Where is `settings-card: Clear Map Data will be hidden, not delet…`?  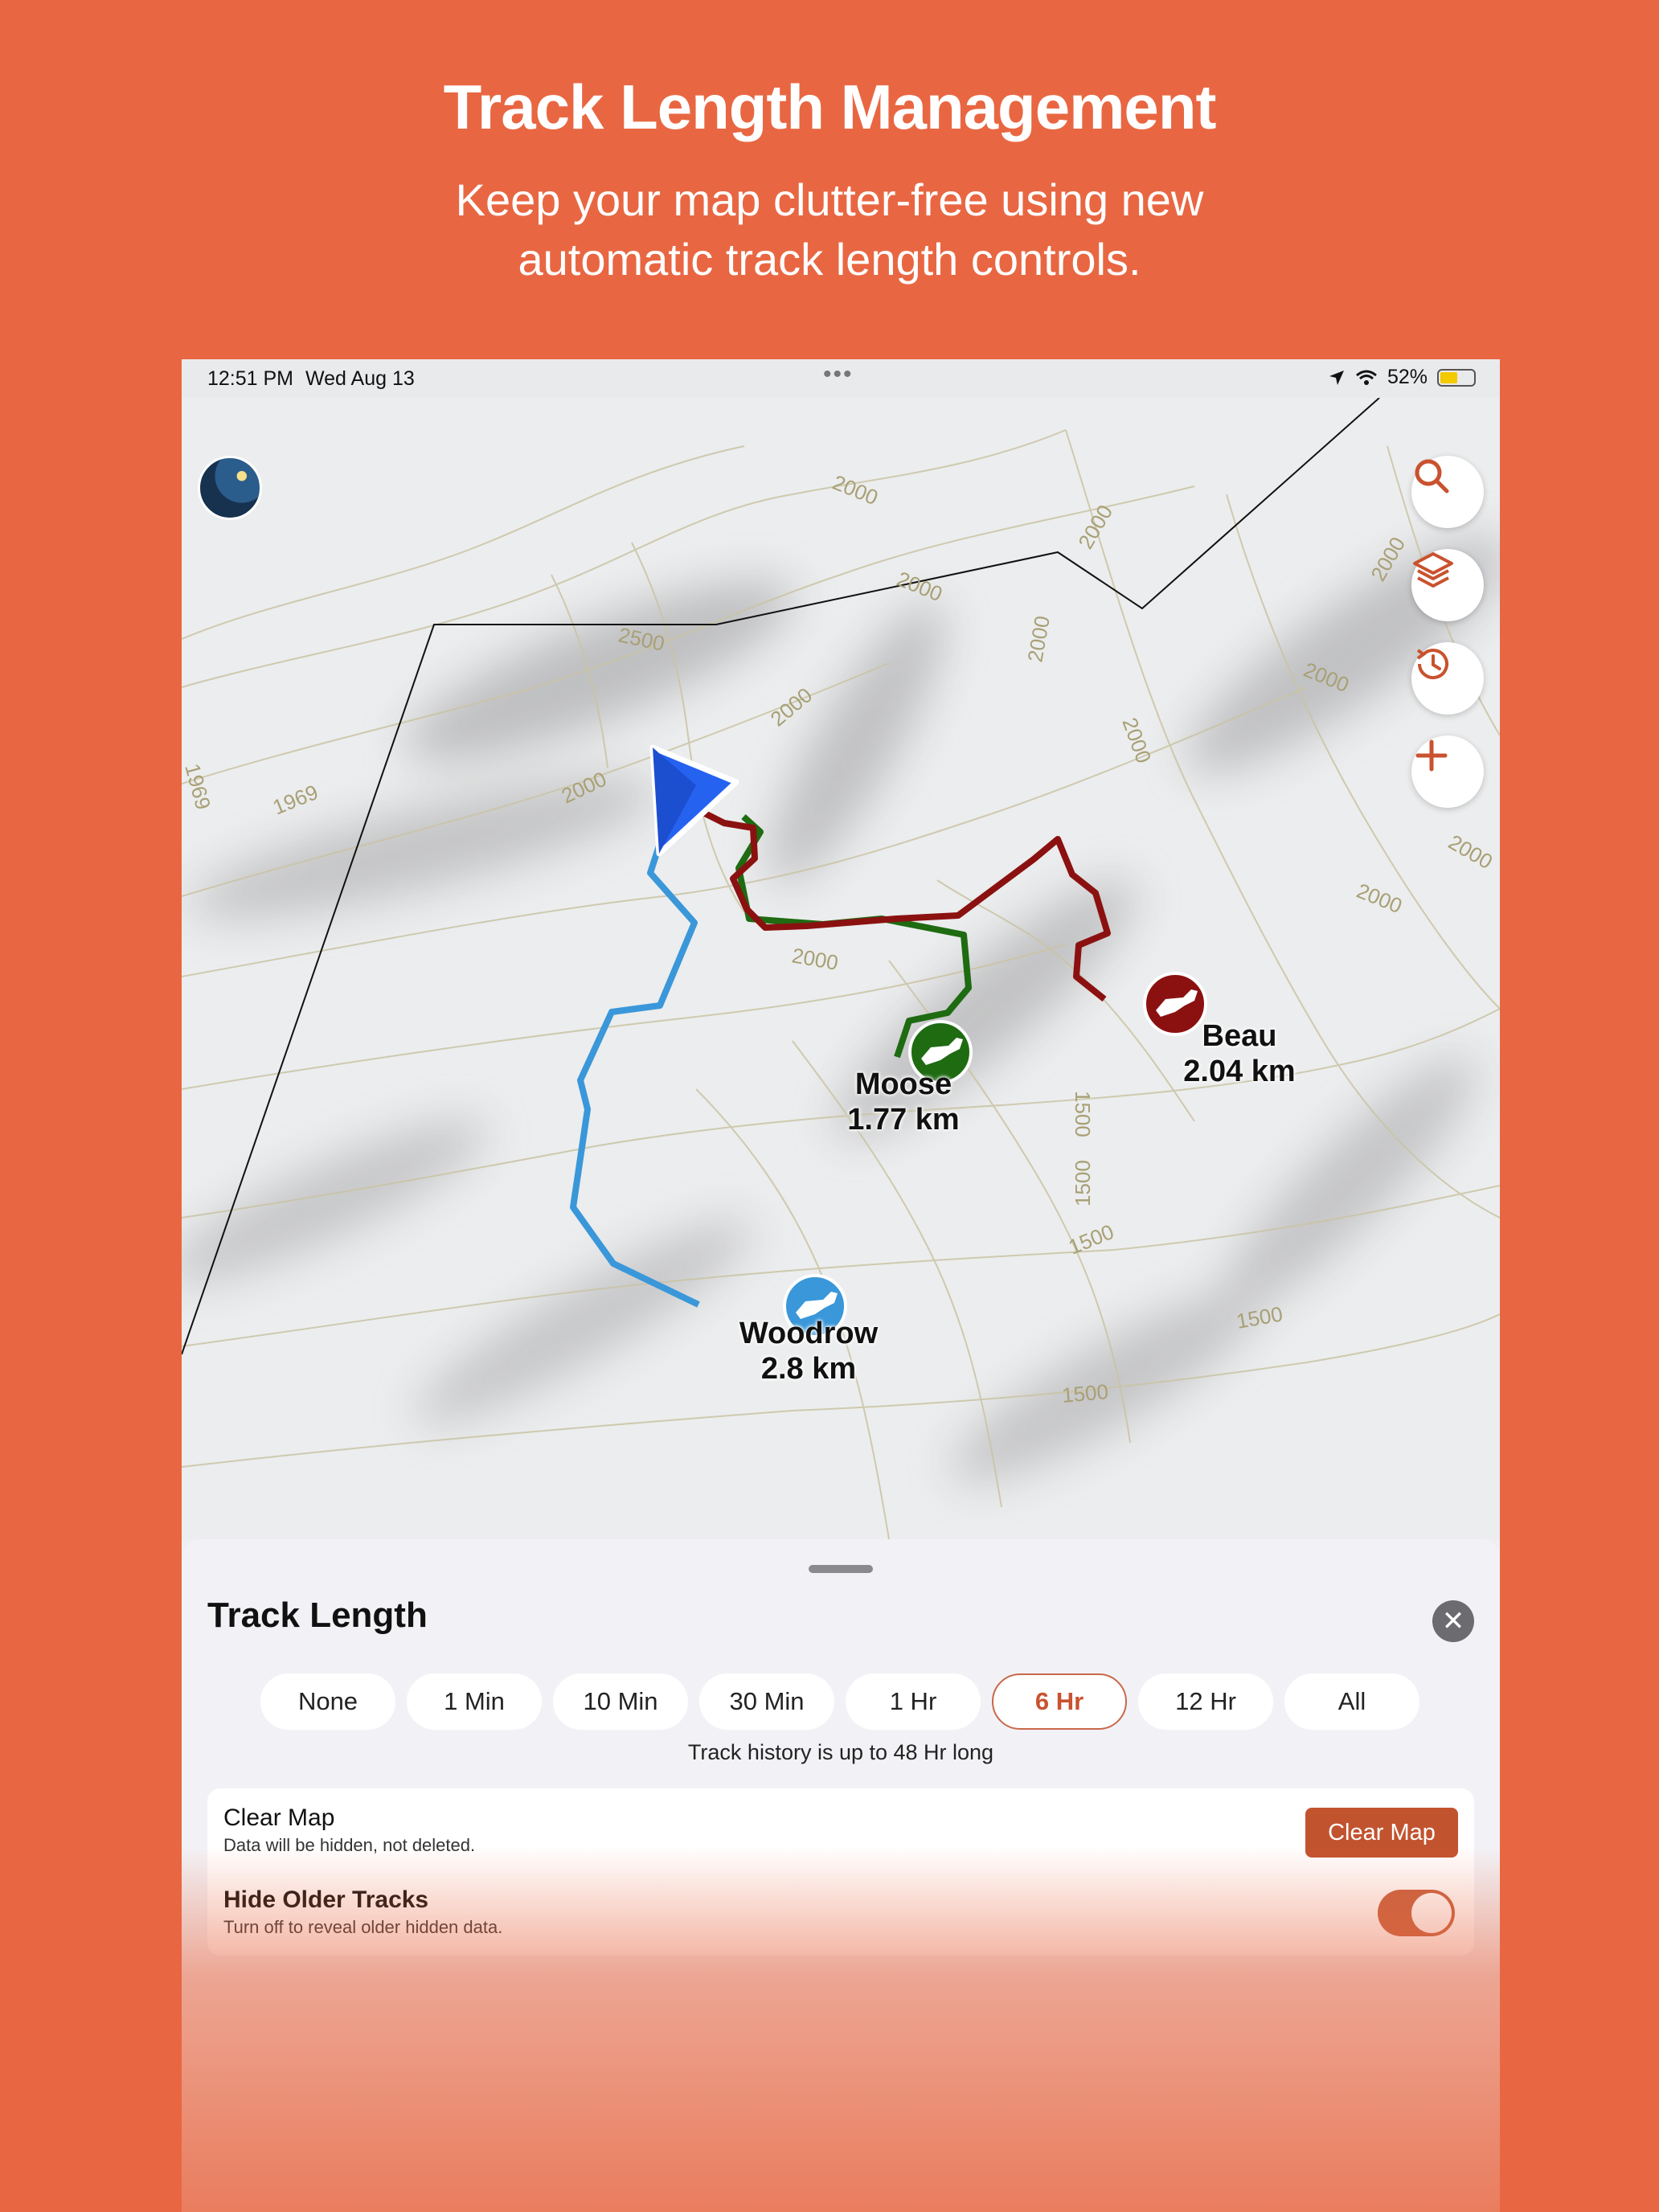 settings-card: Clear Map Data will be hidden, not delet… is located at coordinates (841, 1872).